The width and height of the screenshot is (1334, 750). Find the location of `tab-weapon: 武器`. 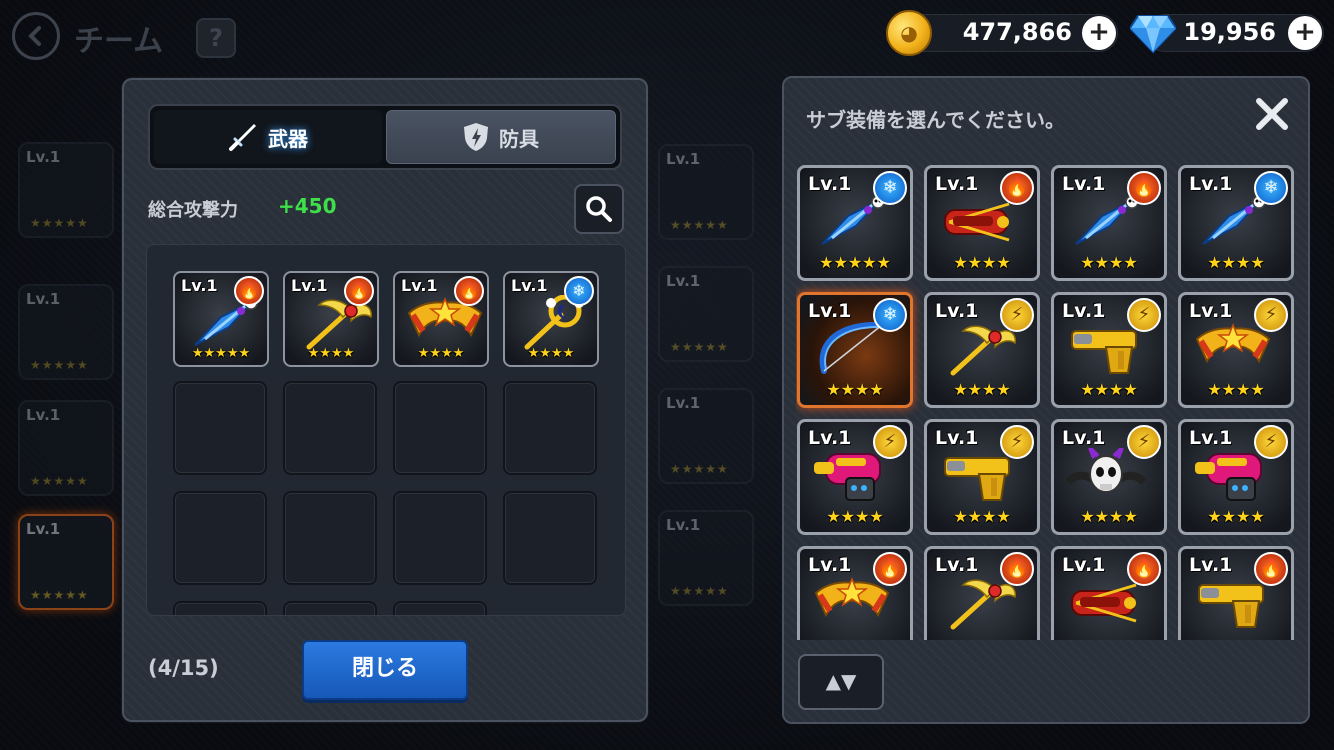

tab-weapon: 武器 is located at coordinates (268, 137).